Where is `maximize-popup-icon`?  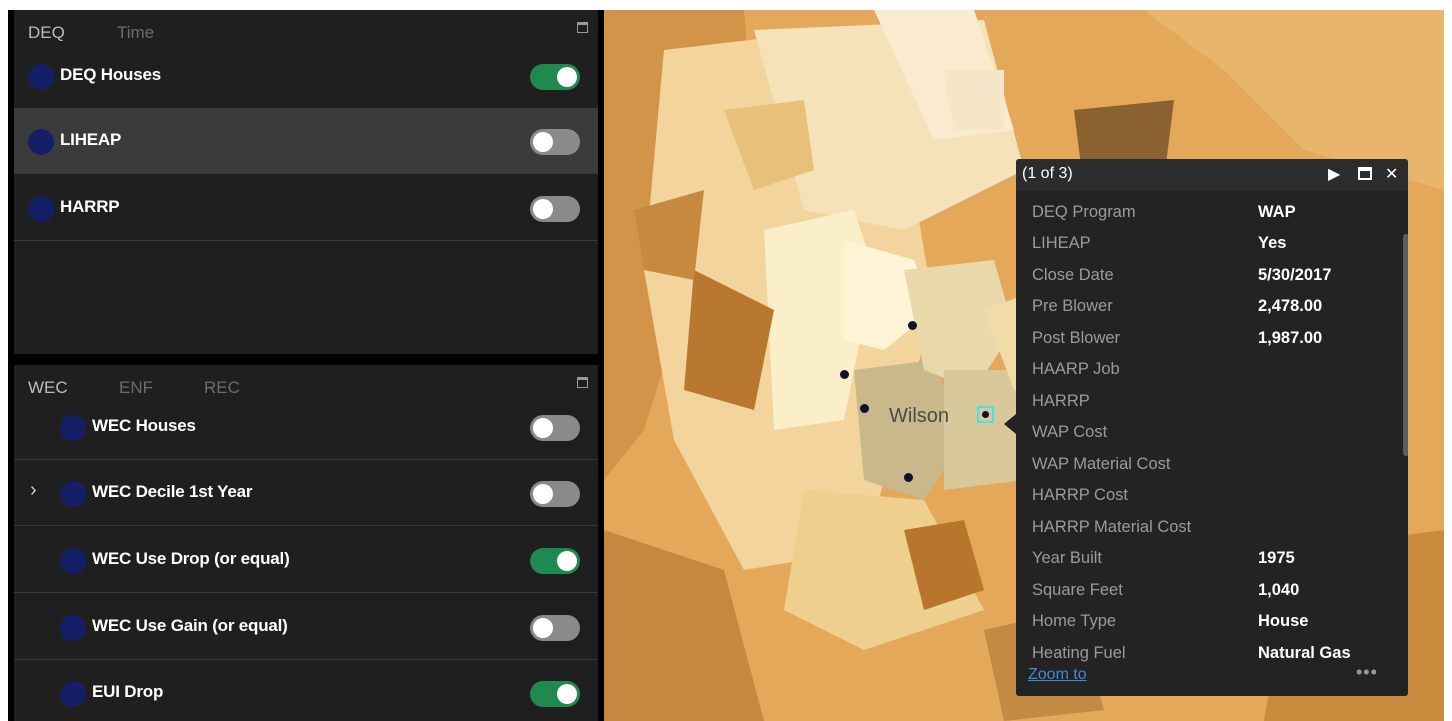 maximize-popup-icon is located at coordinates (1365, 173).